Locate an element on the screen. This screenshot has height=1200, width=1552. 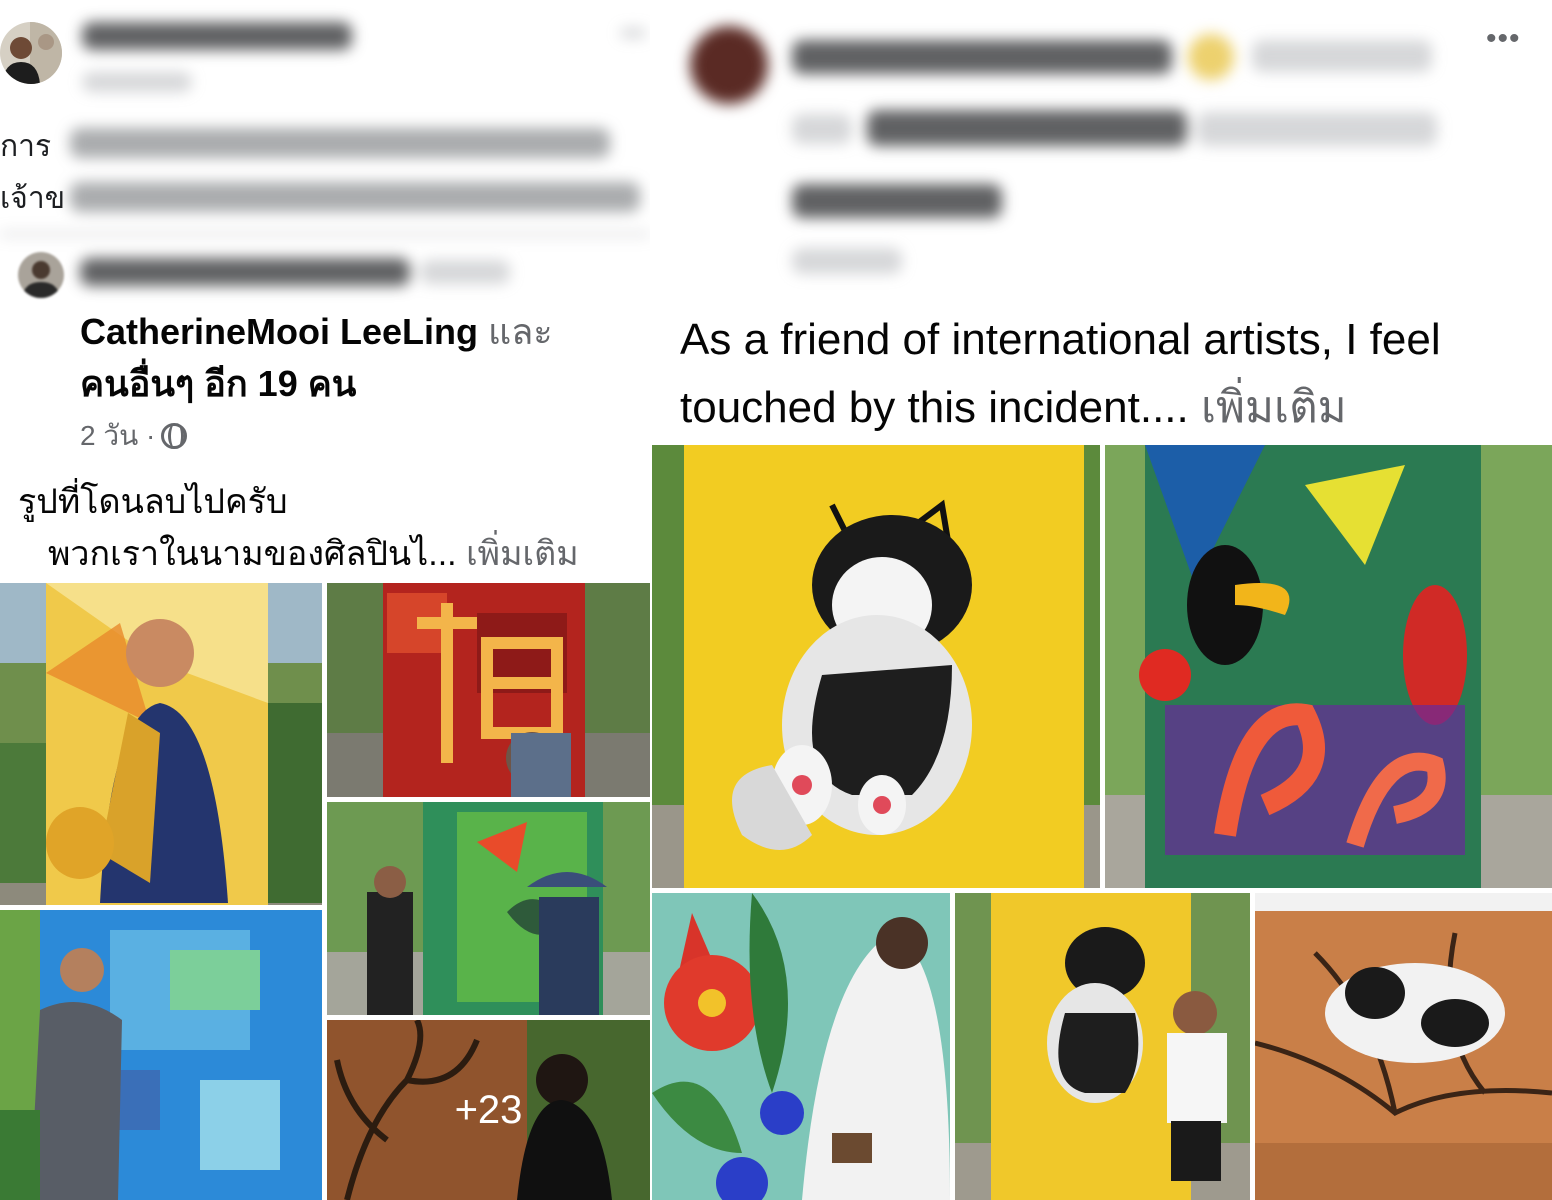
cat-mural-man-photo is located at coordinates (1102, 1046).